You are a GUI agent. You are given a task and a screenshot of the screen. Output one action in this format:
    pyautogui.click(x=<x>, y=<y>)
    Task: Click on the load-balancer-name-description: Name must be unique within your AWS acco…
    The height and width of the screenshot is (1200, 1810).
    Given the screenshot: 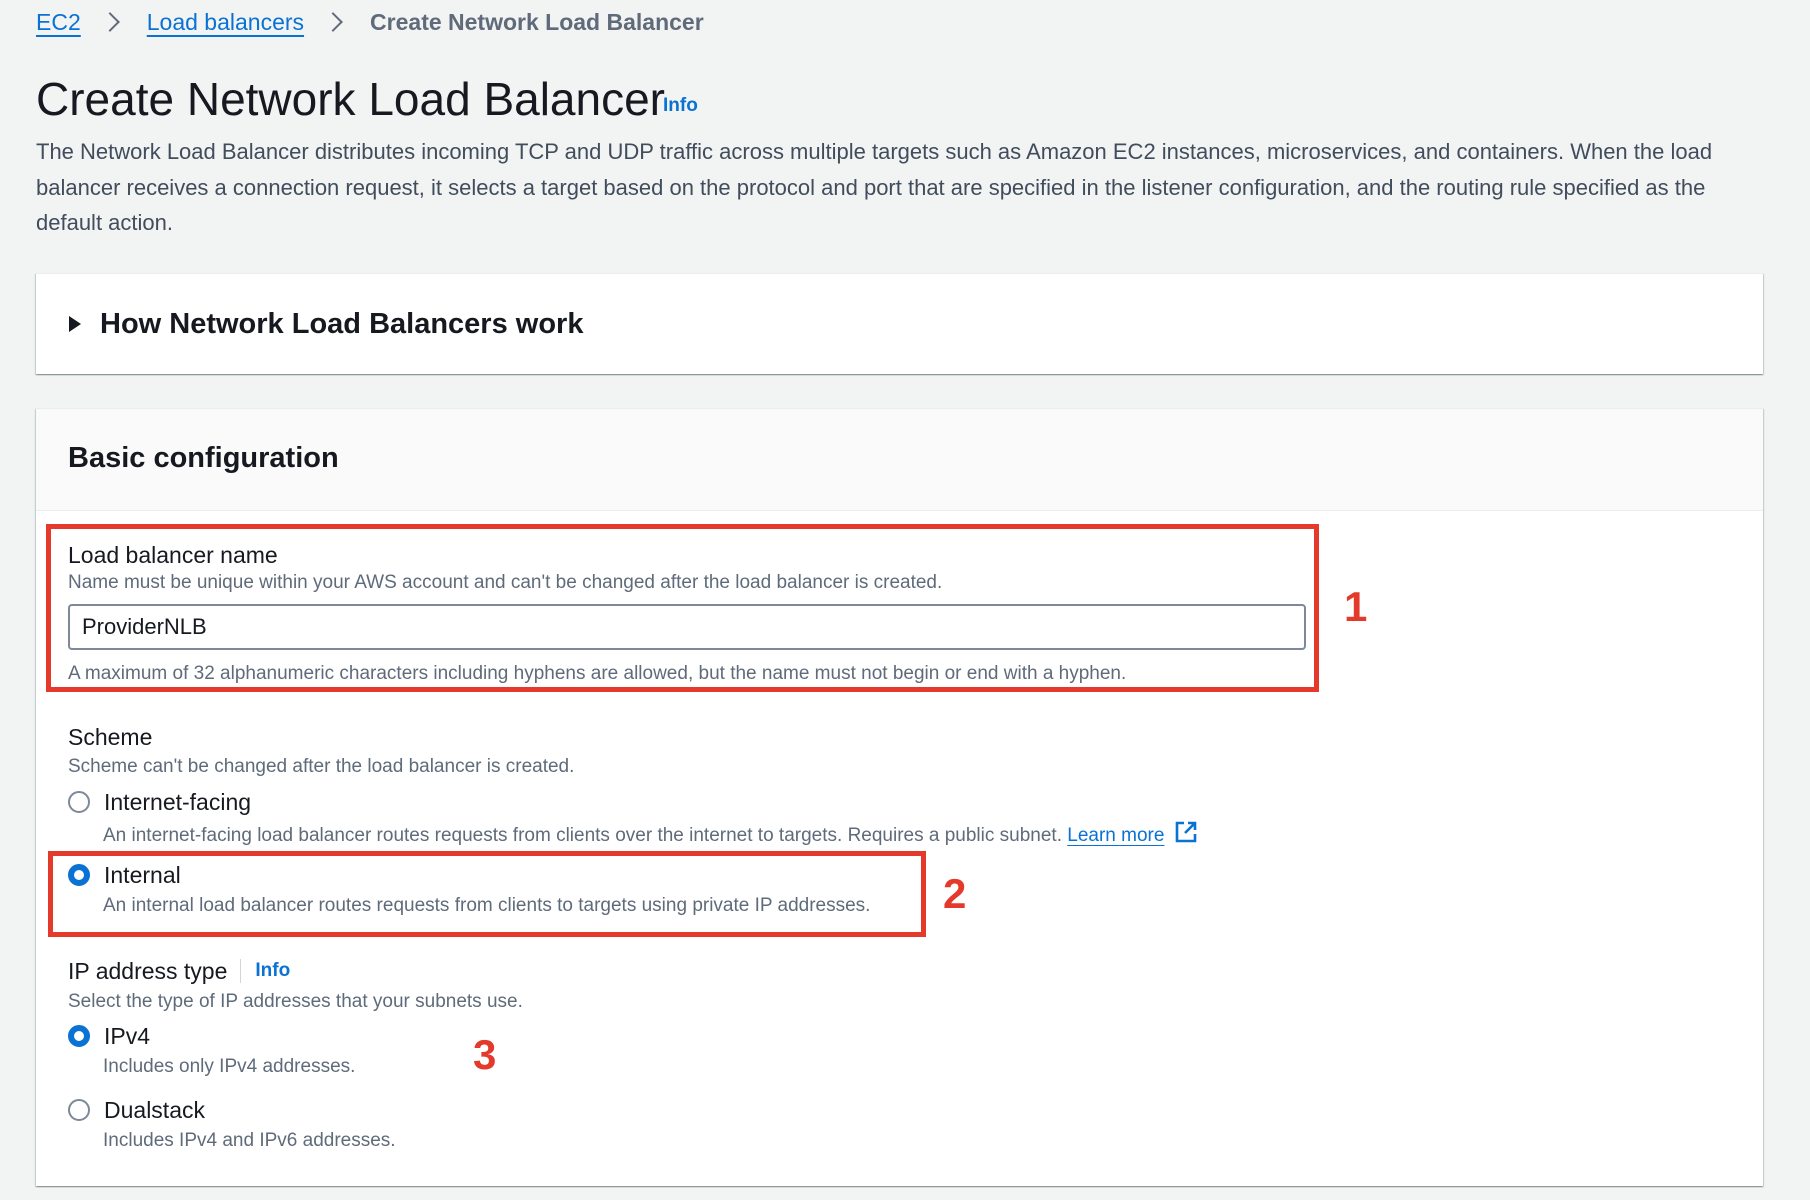 What is the action you would take?
    pyautogui.click(x=505, y=582)
    